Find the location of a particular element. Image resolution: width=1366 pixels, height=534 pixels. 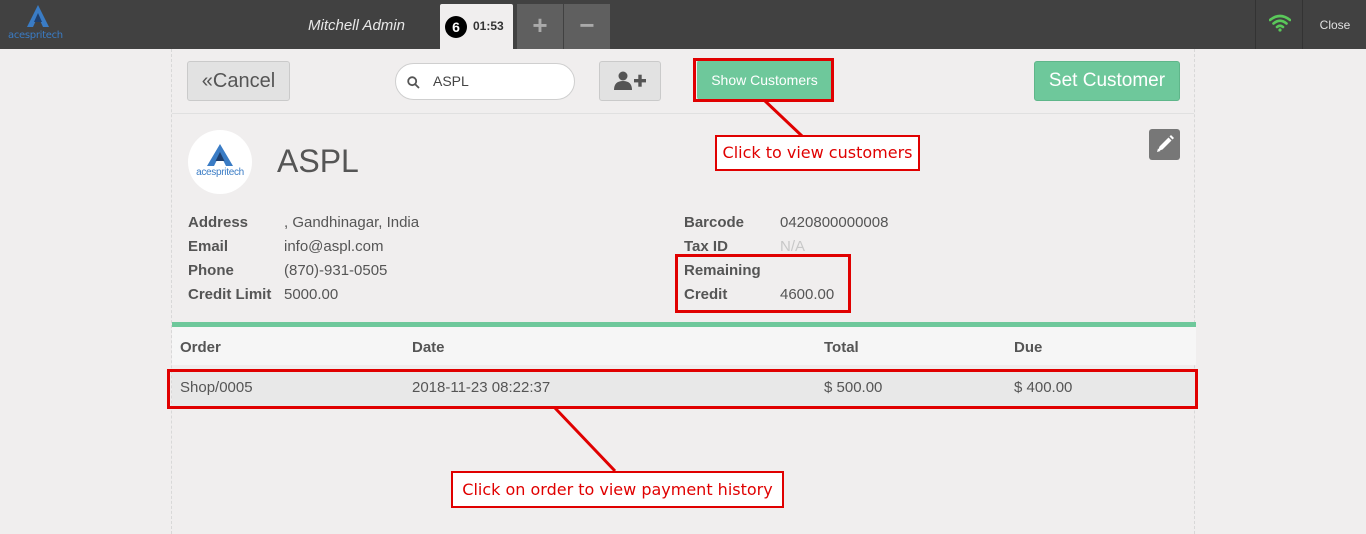

add-user-icon is located at coordinates (630, 80).